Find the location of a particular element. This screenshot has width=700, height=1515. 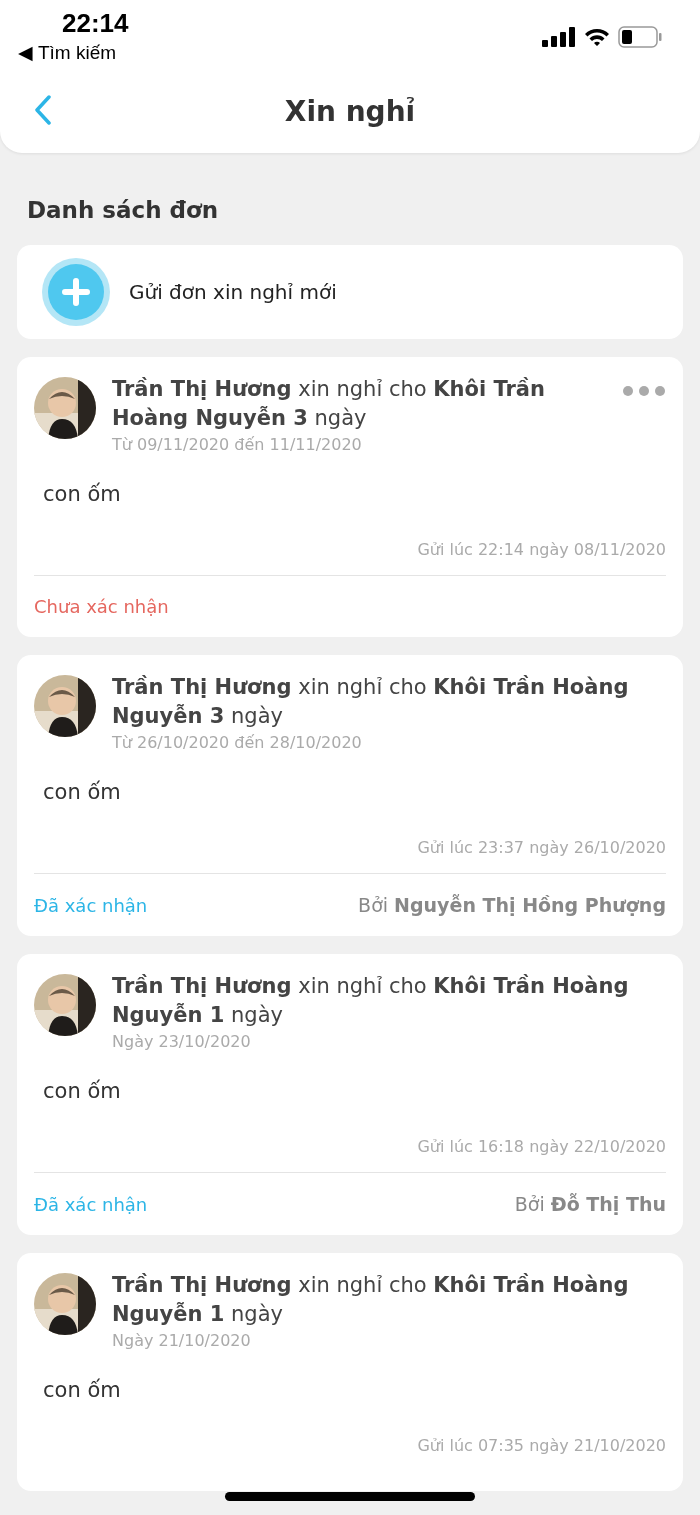

signal-icon is located at coordinates (559, 37).